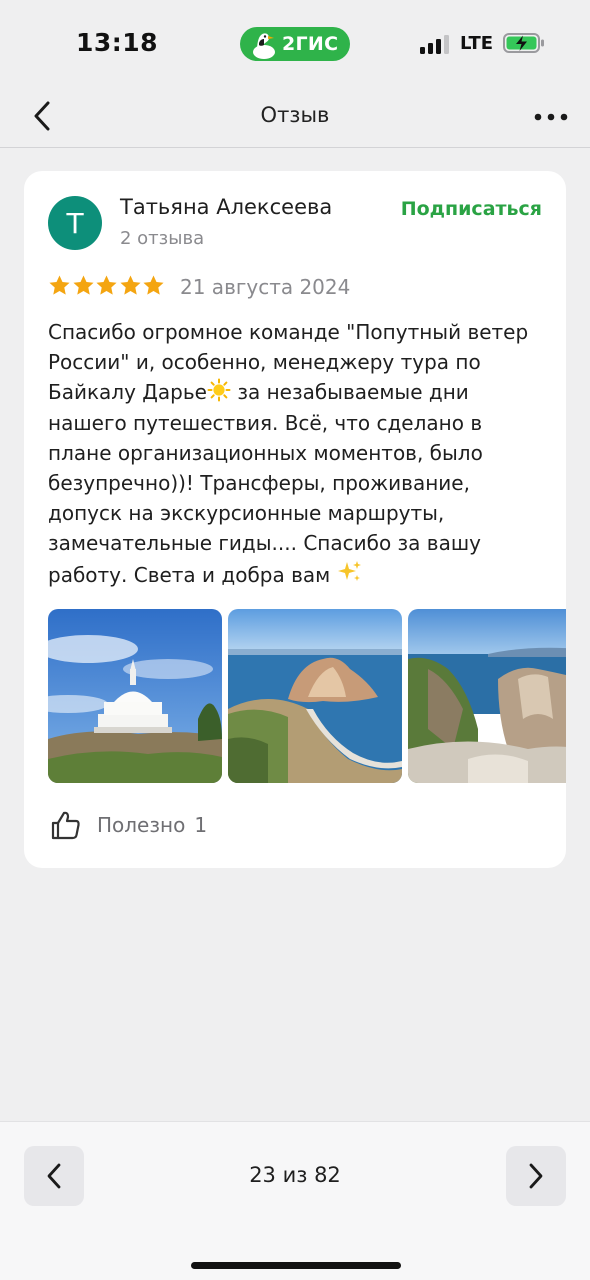 The height and width of the screenshot is (1280, 590). I want to click on rating-stars, so click(107, 286).